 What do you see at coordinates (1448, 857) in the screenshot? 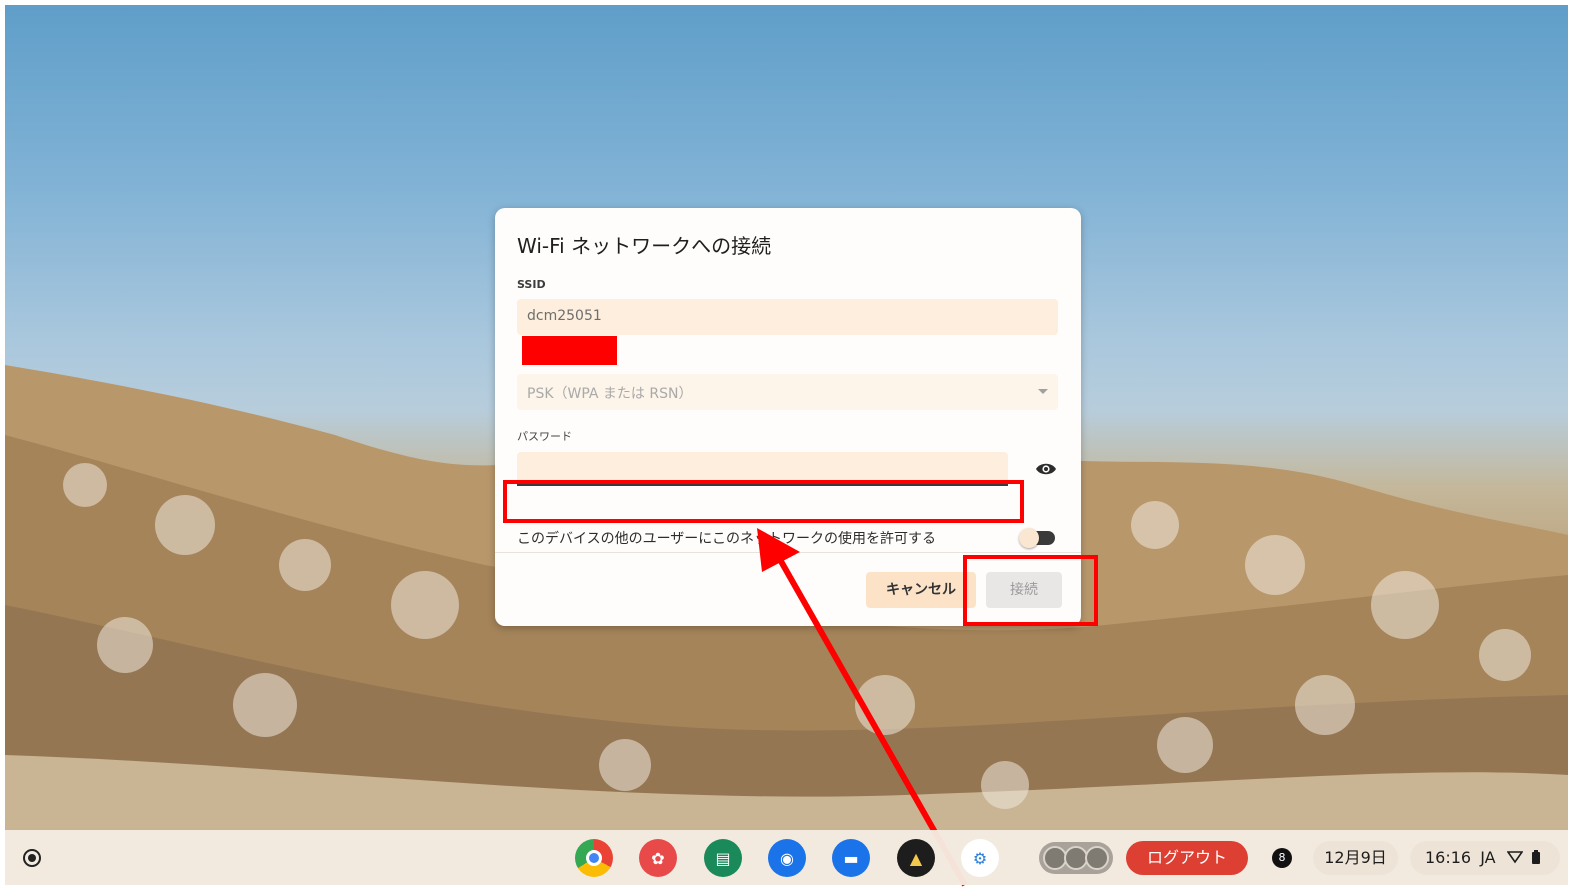
I see `clock-text: 16:16` at bounding box center [1448, 857].